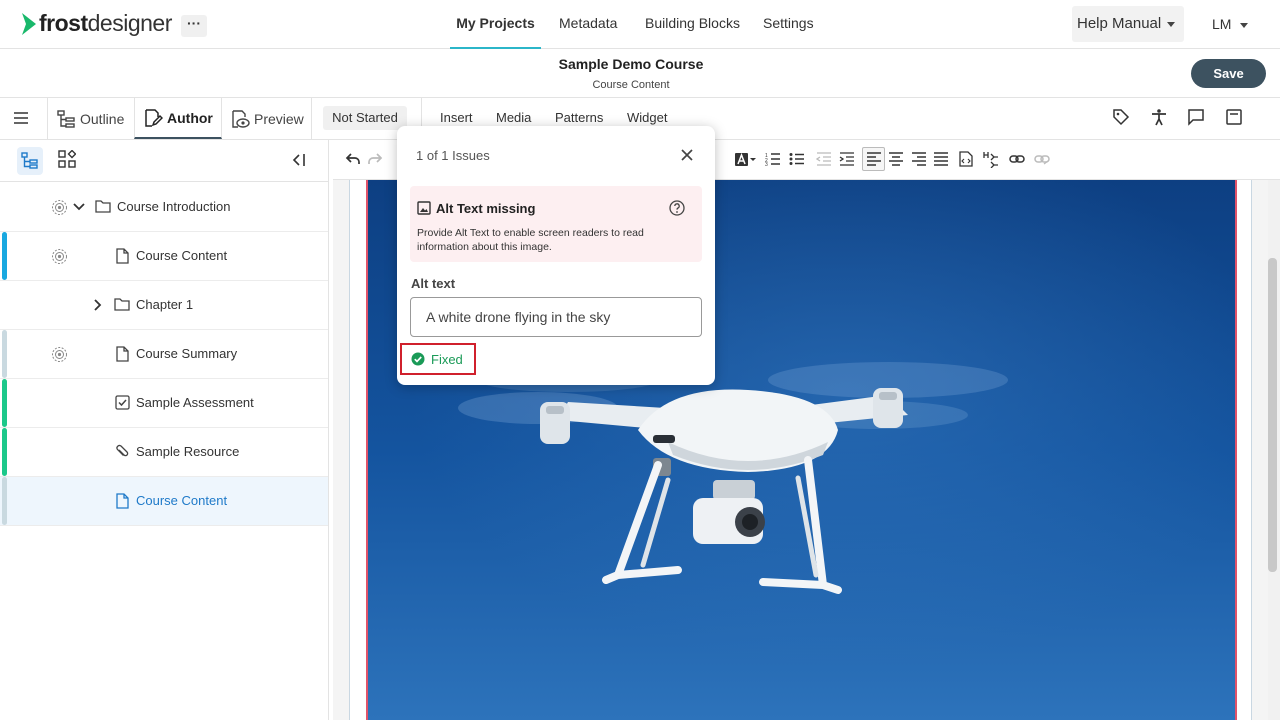 This screenshot has height=720, width=1280. I want to click on help-manual-dropdown: Help Manual, so click(1128, 24).